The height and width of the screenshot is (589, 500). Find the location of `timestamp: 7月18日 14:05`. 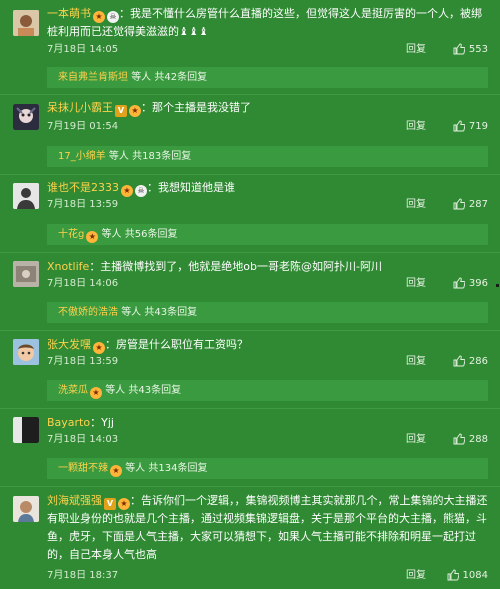

timestamp: 7月18日 14:05 is located at coordinates (83, 49).